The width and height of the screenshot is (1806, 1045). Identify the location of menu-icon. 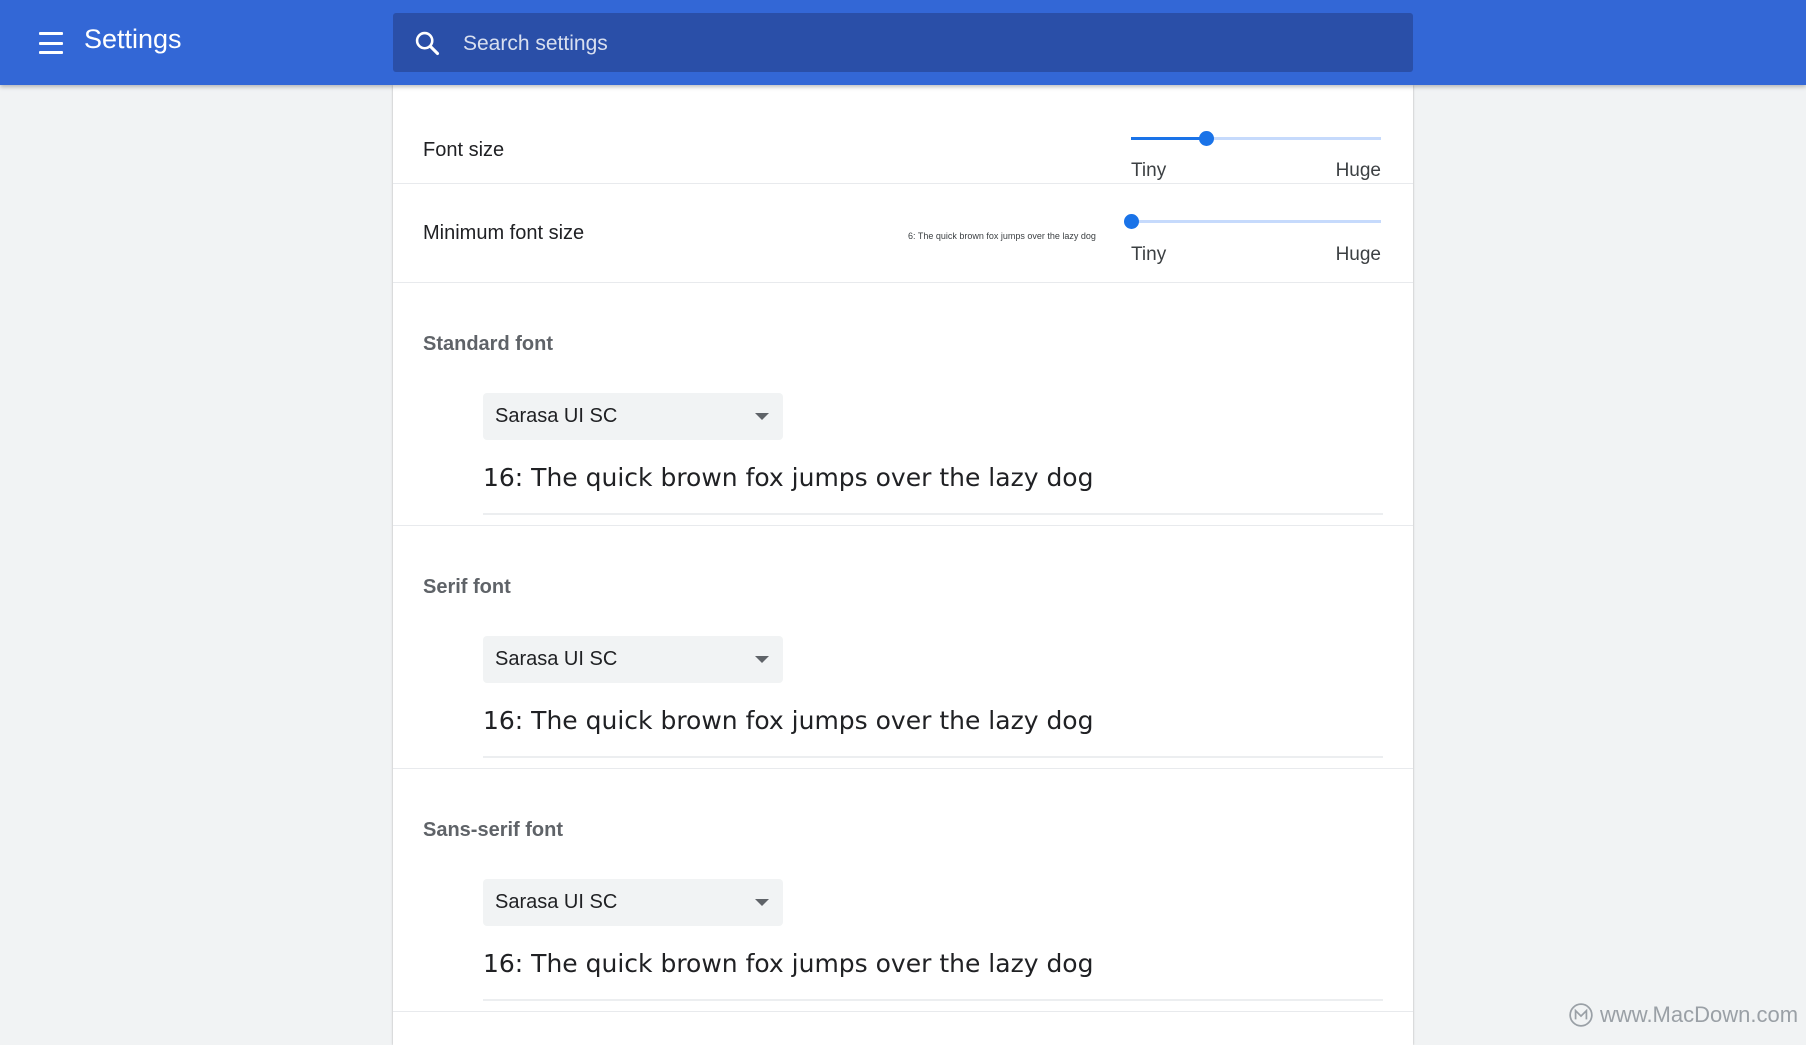
(51, 43).